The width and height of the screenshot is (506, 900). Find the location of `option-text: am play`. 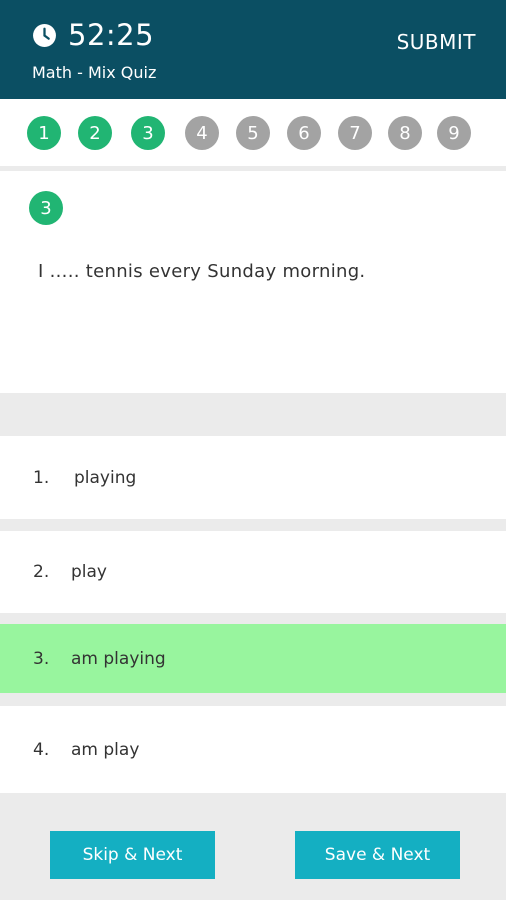

option-text: am play is located at coordinates (105, 749).